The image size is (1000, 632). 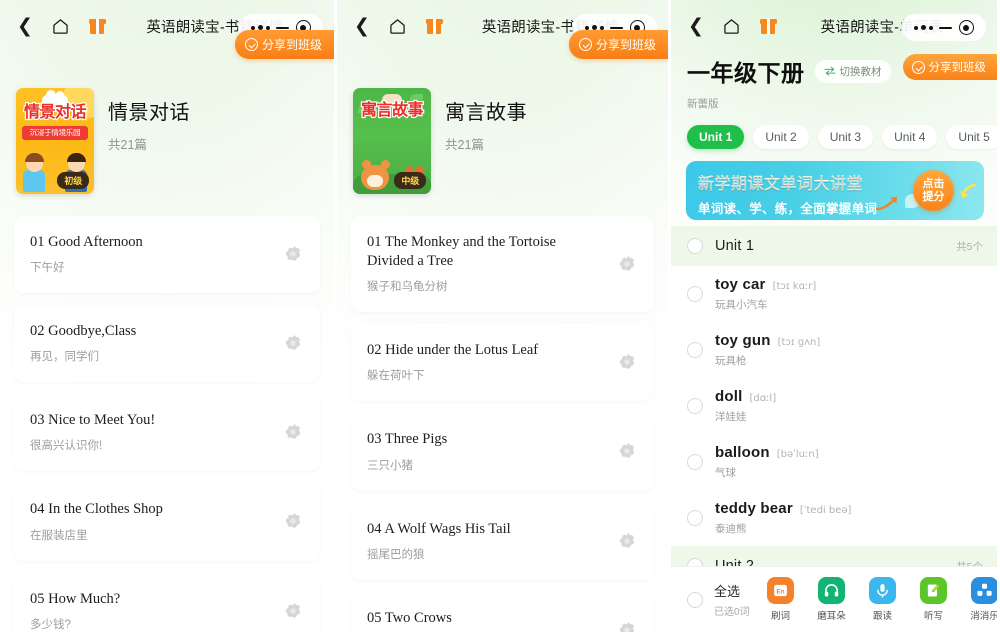 I want to click on lesson-item: 01 Good Afternoon 下午好, so click(x=167, y=255).